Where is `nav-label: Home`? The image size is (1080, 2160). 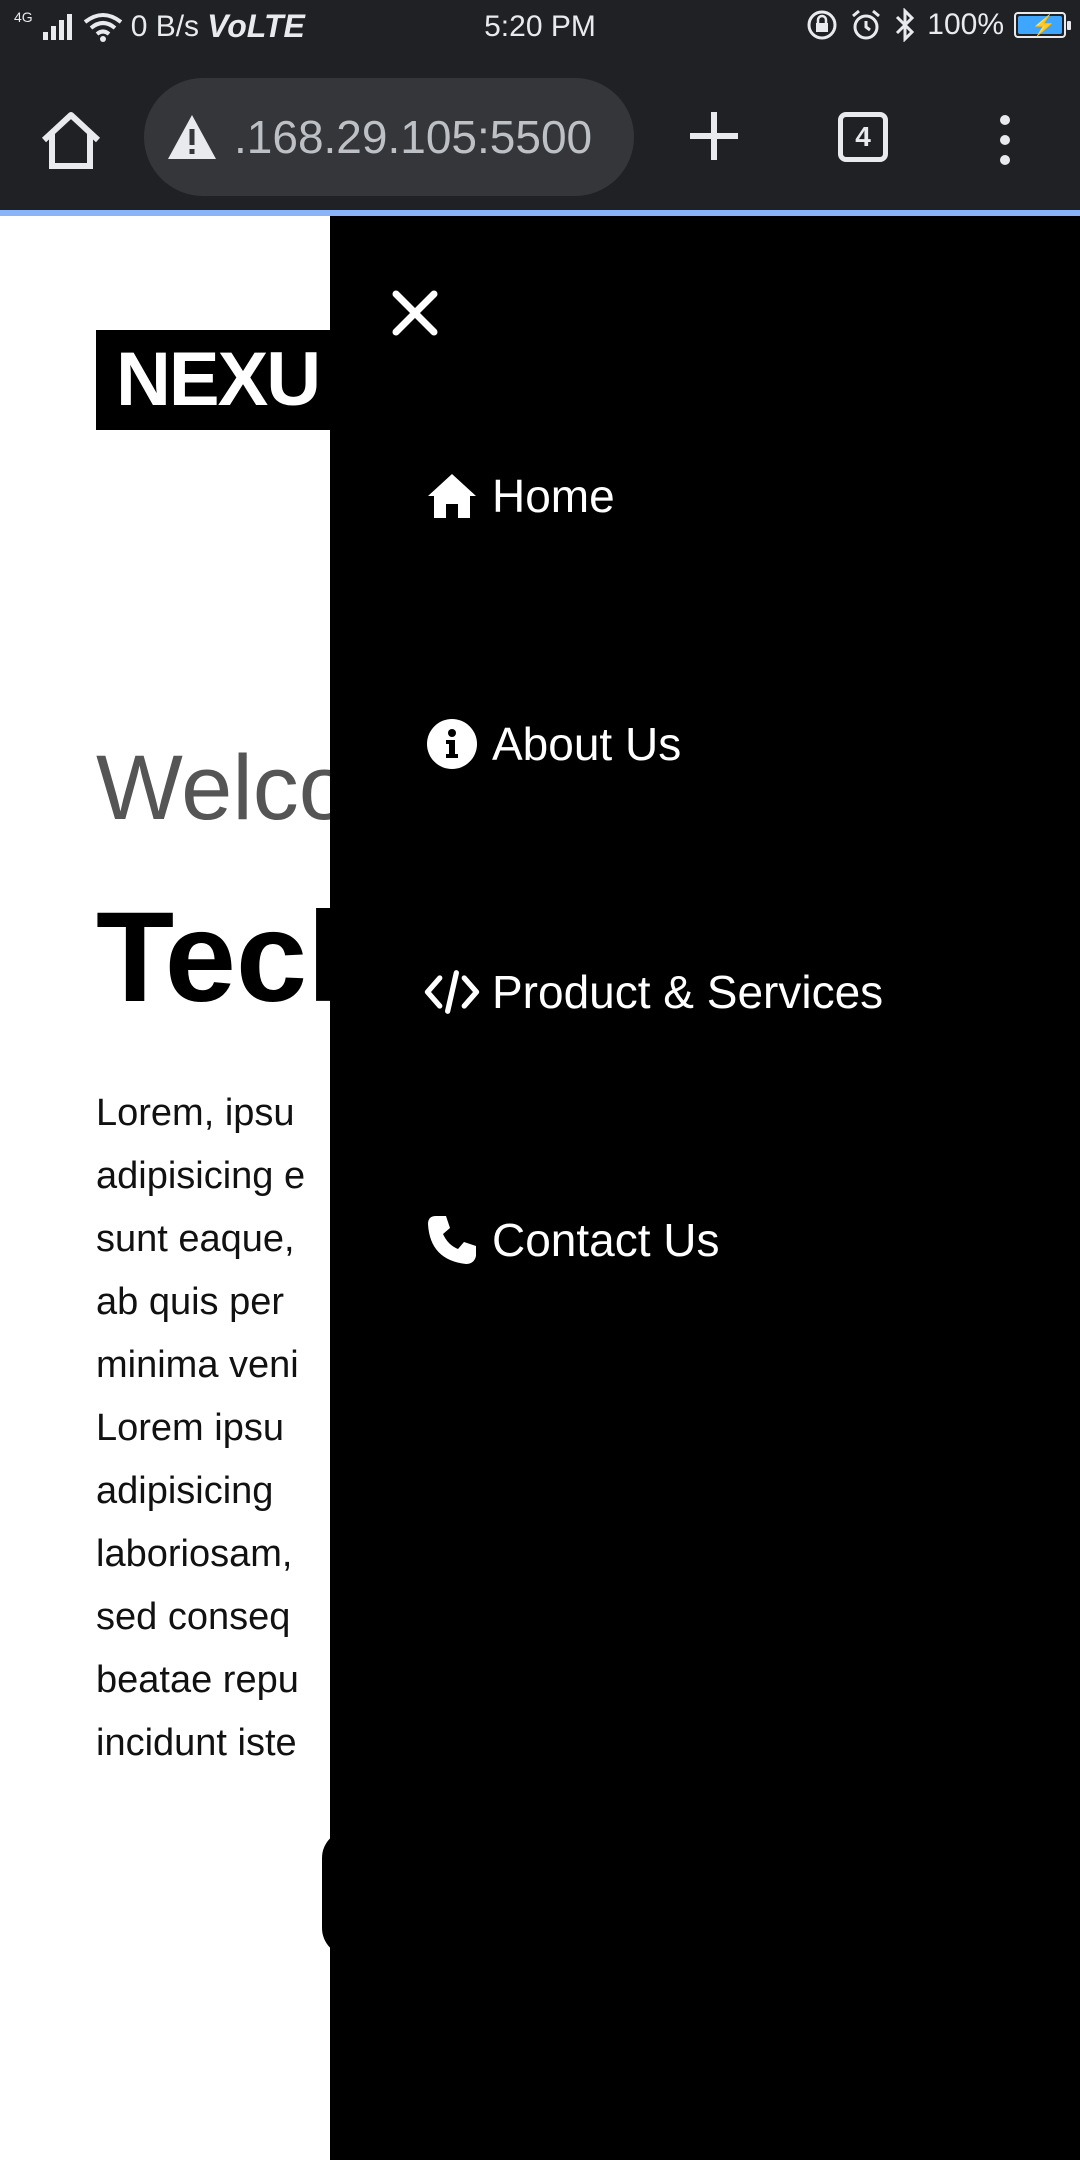
nav-label: Home is located at coordinates (553, 496).